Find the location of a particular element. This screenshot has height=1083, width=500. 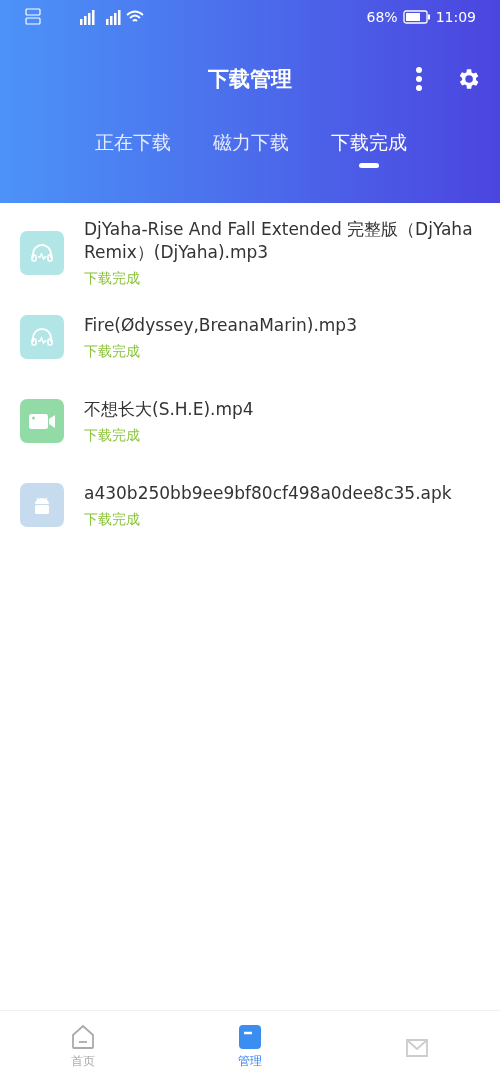

android-icon is located at coordinates (42, 505).